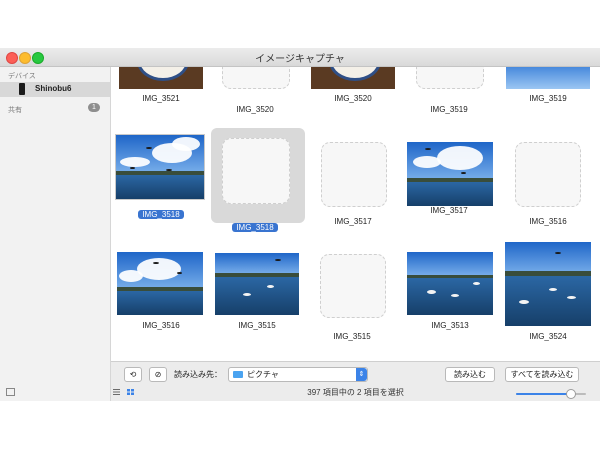 The image size is (600, 450). Describe the element at coordinates (238, 374) in the screenshot. I see `folder-icon` at that location.